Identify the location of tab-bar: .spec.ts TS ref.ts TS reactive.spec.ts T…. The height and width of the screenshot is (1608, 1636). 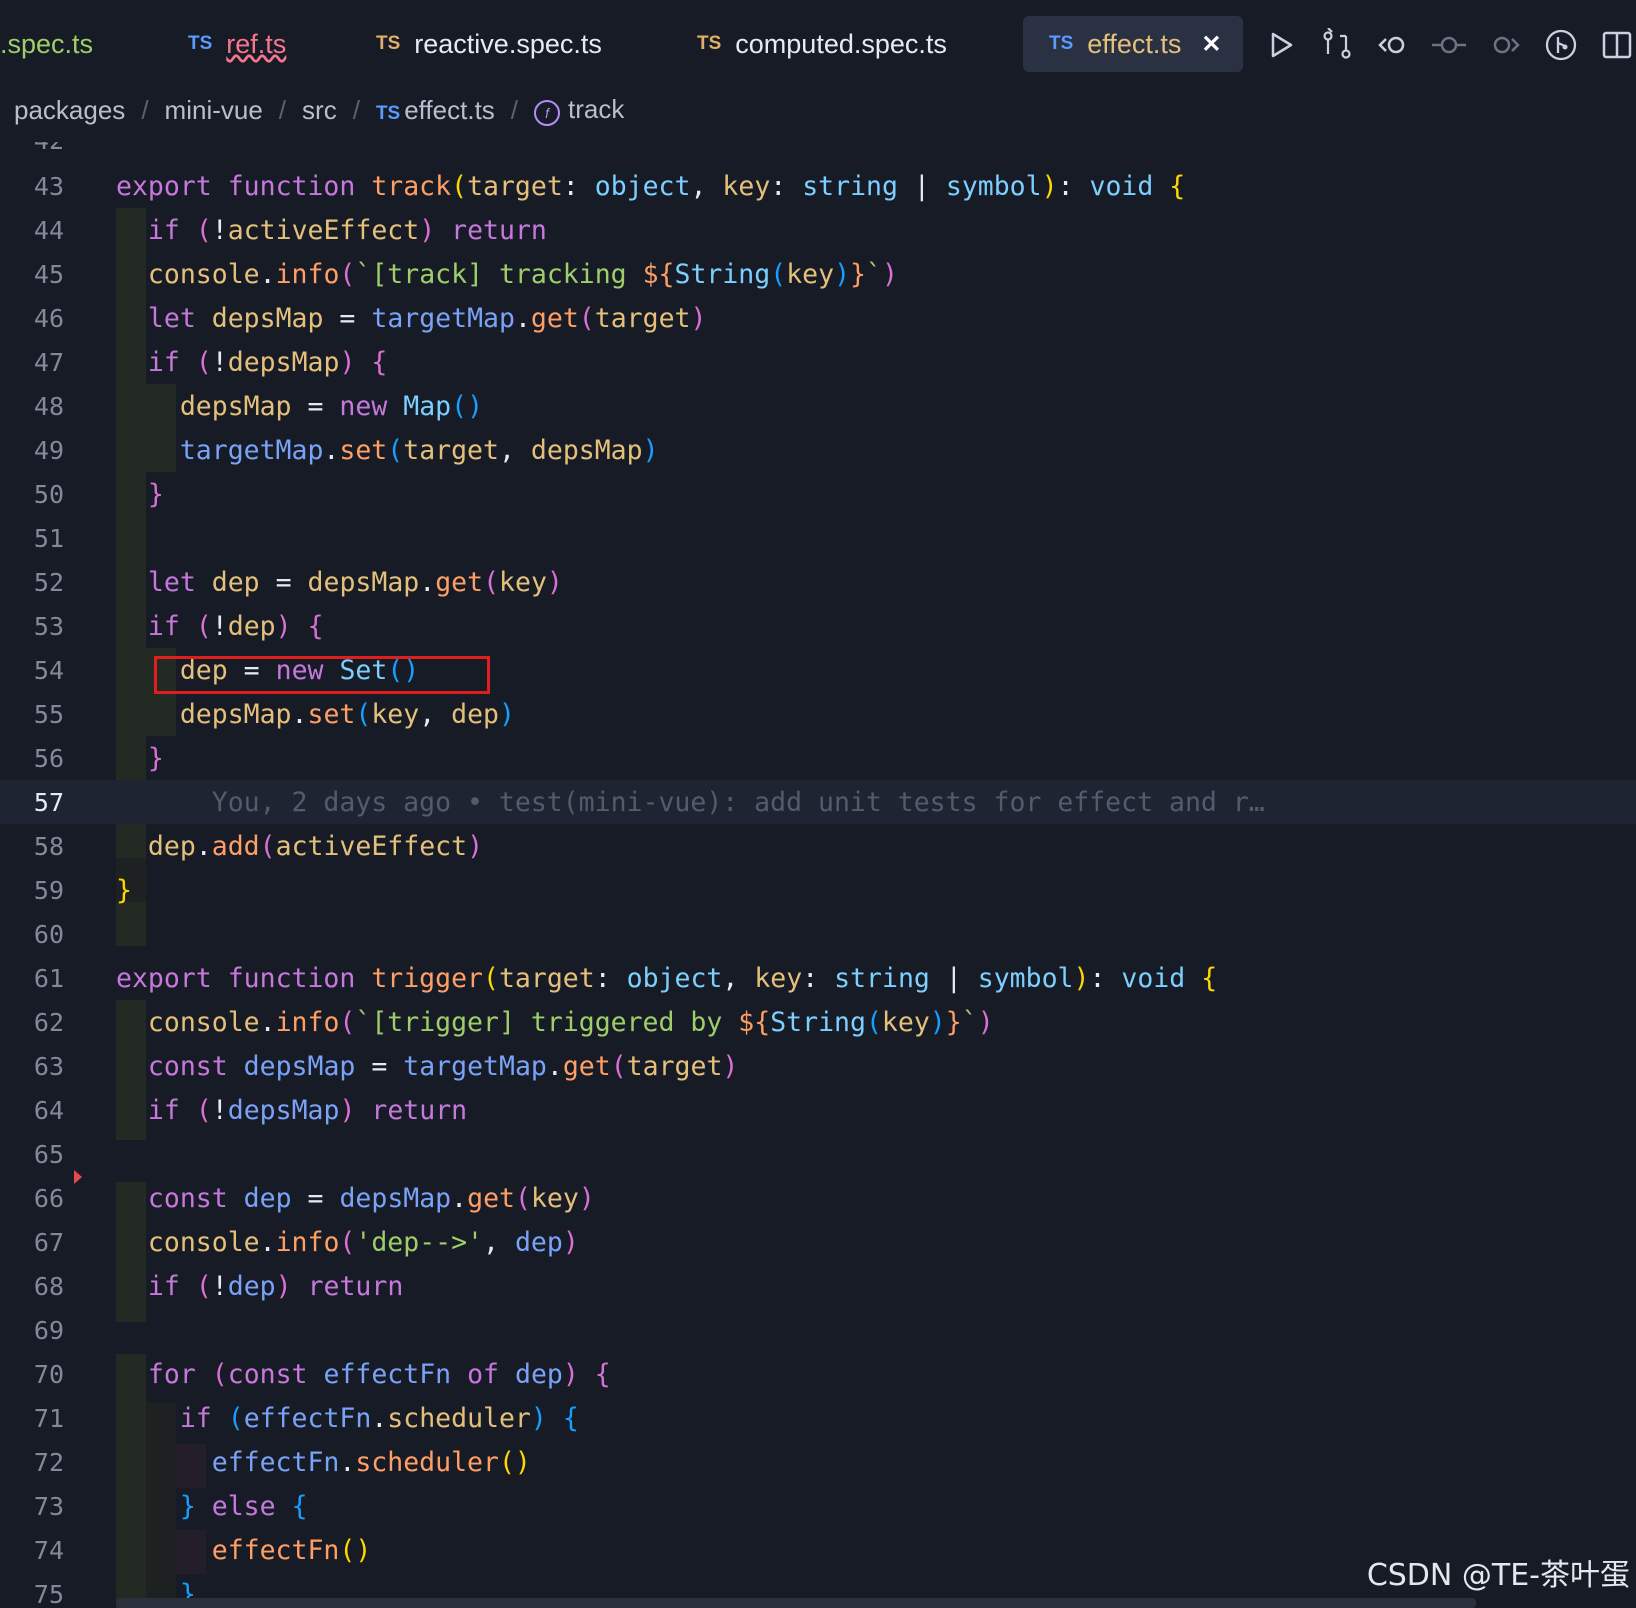
(818, 44).